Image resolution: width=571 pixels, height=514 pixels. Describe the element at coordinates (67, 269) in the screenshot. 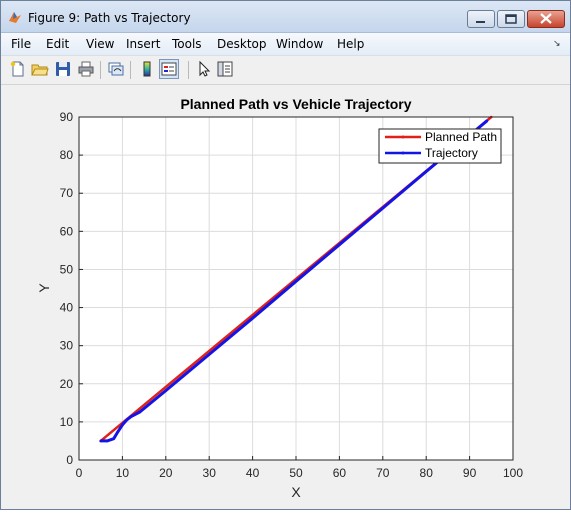

I see `y-tick-label: 50` at that location.